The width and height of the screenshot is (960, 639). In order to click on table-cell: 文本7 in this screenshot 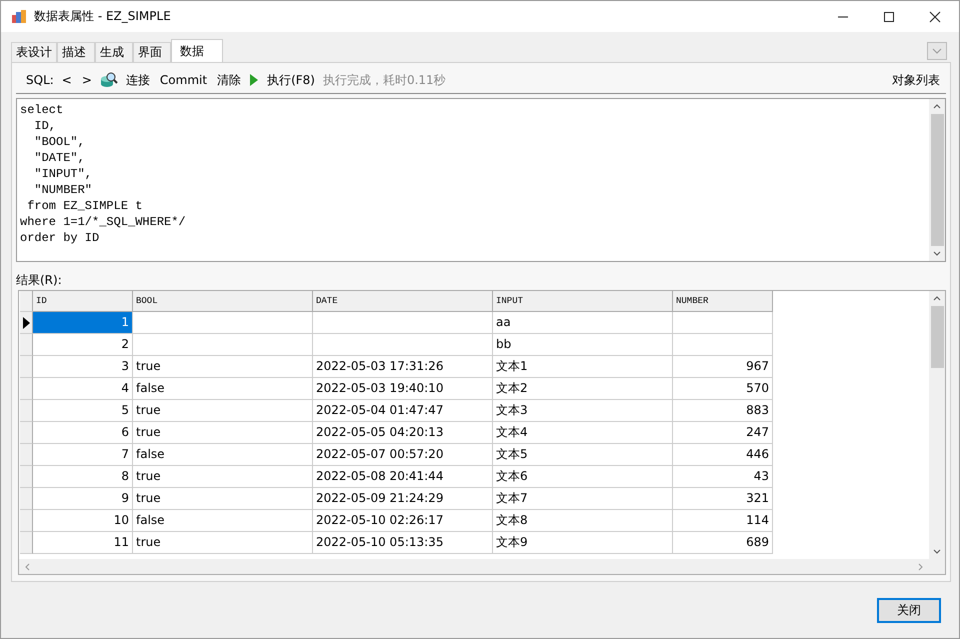, I will do `click(583, 499)`.